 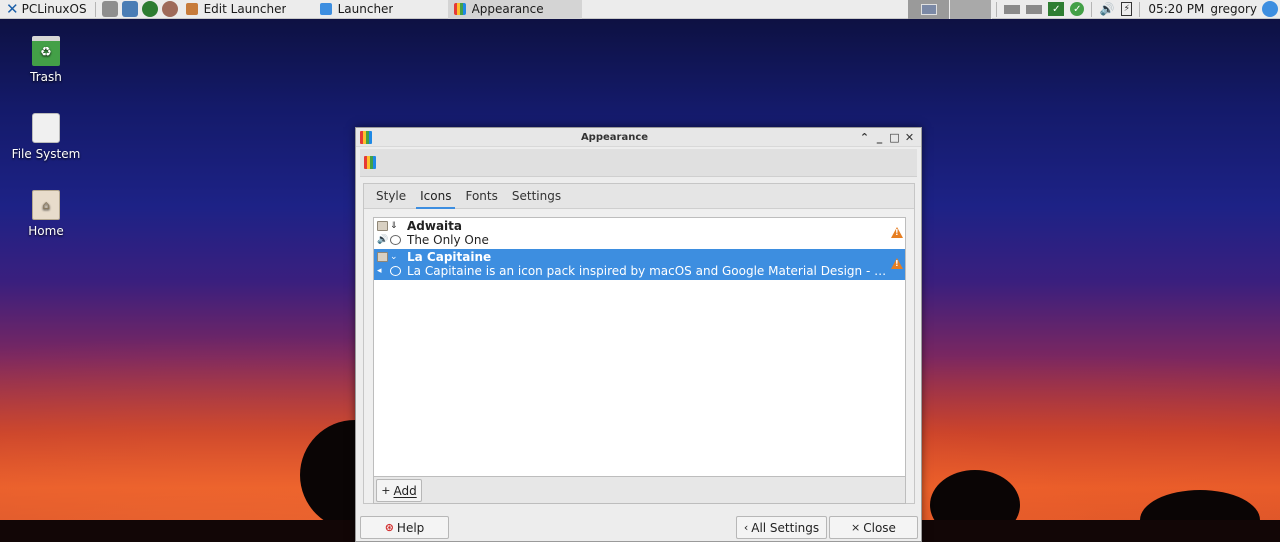 I want to click on theme-name: Adwaita, so click(x=435, y=226).